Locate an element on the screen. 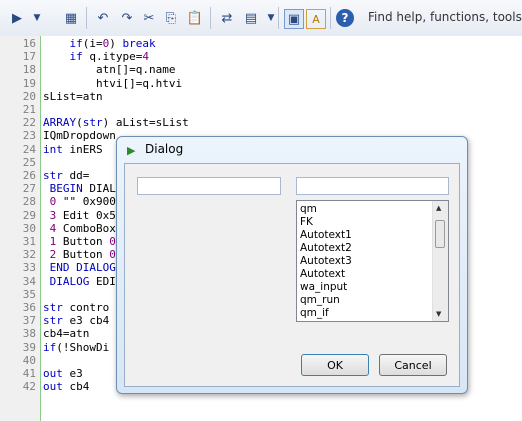 The height and width of the screenshot is (421, 522). code-line: DIALOG EDI is located at coordinates (79, 281).